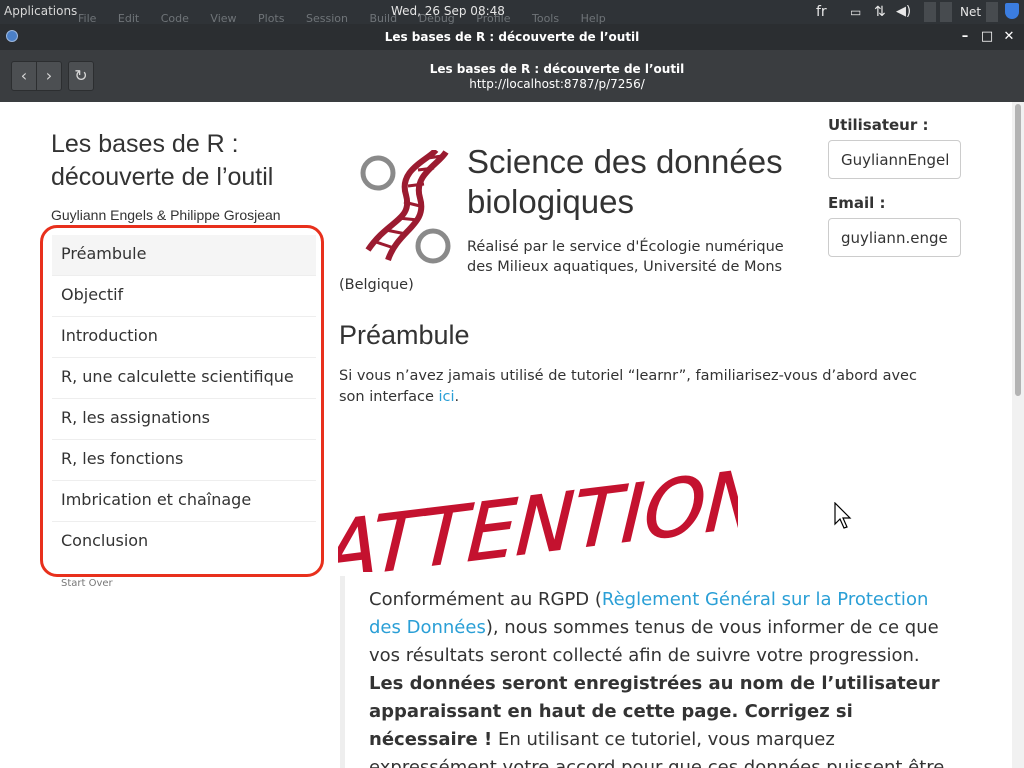  I want to click on attention-text: ATTENTION!, so click(538, 509).